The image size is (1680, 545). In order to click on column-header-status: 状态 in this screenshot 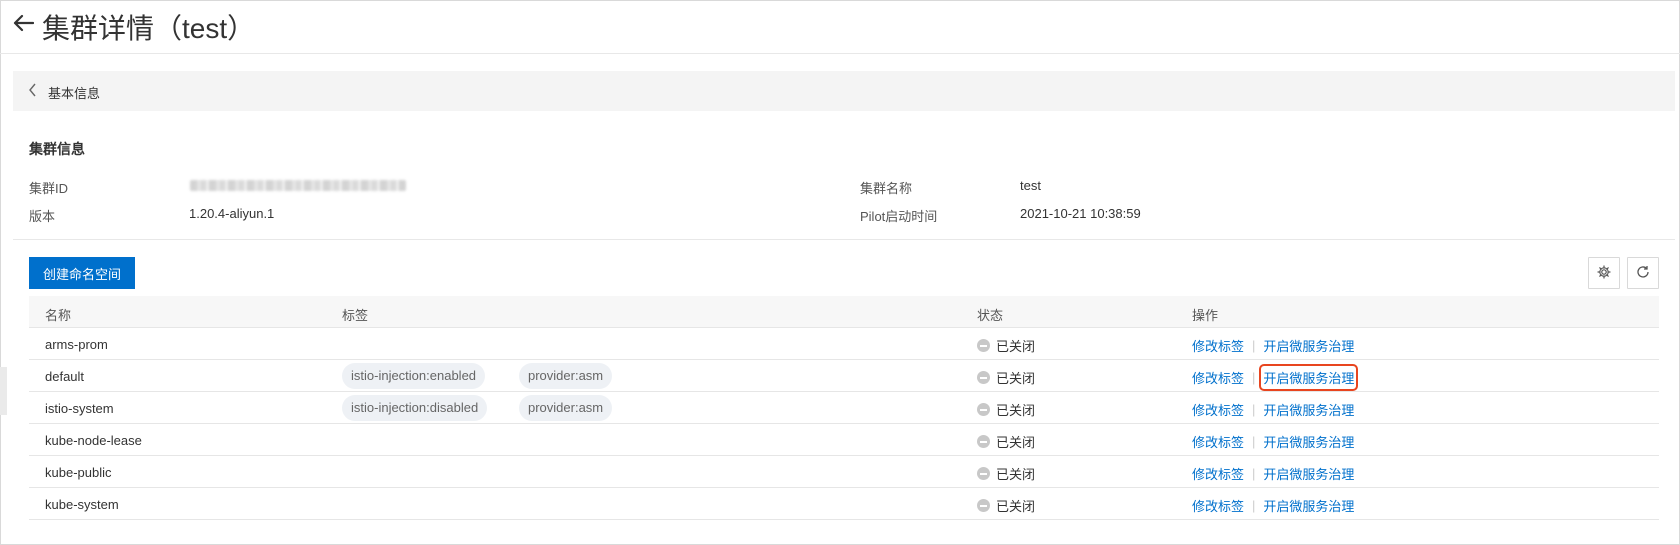, I will do `click(990, 315)`.